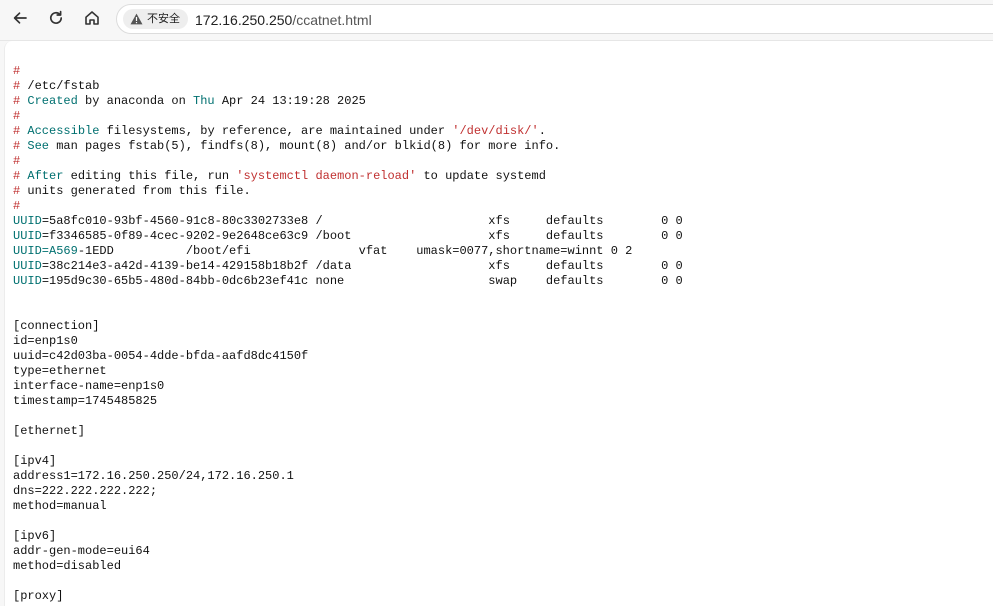 The image size is (993, 606). I want to click on url-path: /ccatnet.html, so click(332, 20).